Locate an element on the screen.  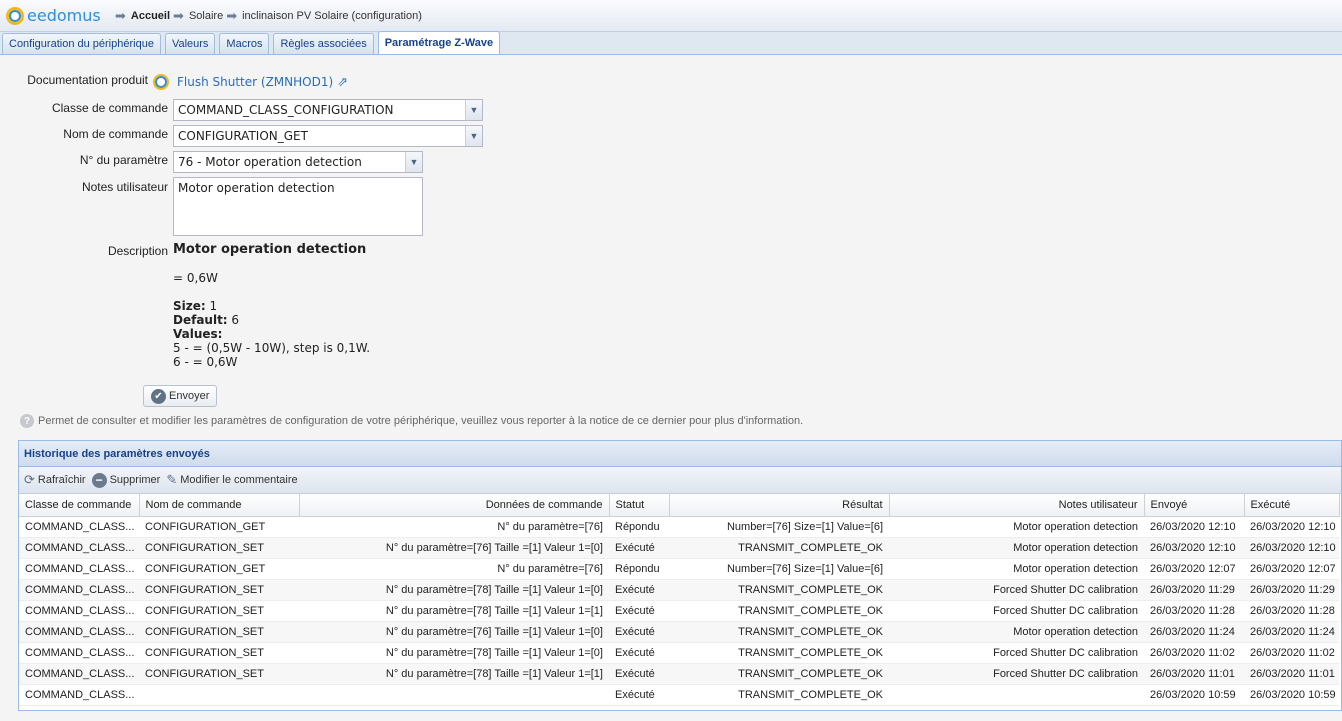
table-cell: Répondu is located at coordinates (639, 569).